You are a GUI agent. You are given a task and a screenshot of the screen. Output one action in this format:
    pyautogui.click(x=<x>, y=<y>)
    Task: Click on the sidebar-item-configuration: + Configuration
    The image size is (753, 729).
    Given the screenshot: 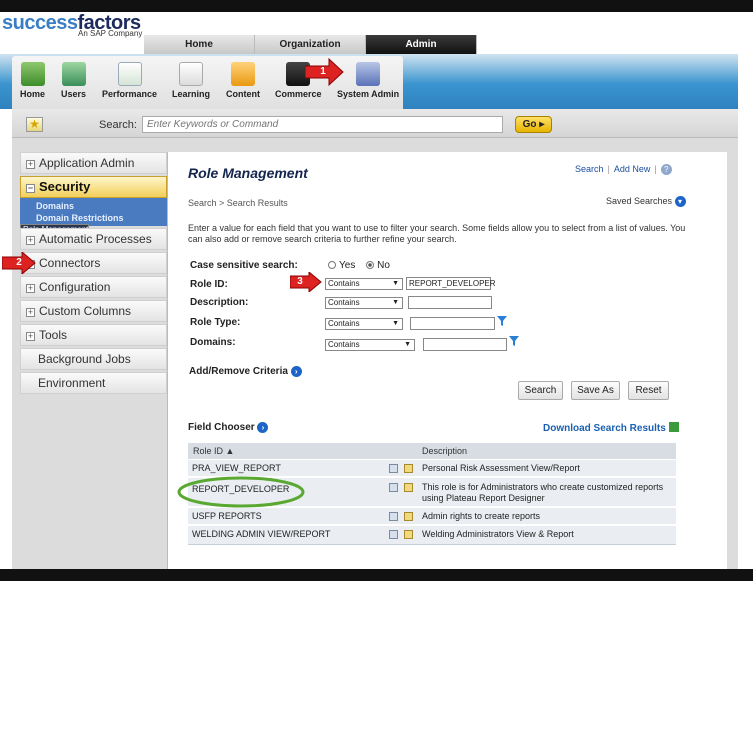 What is the action you would take?
    pyautogui.click(x=93, y=287)
    